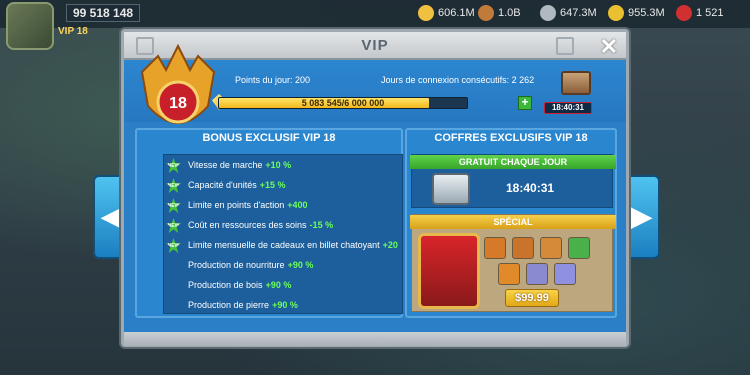 This screenshot has width=750, height=375. Describe the element at coordinates (426, 13) in the screenshot. I see `food-icon` at that location.